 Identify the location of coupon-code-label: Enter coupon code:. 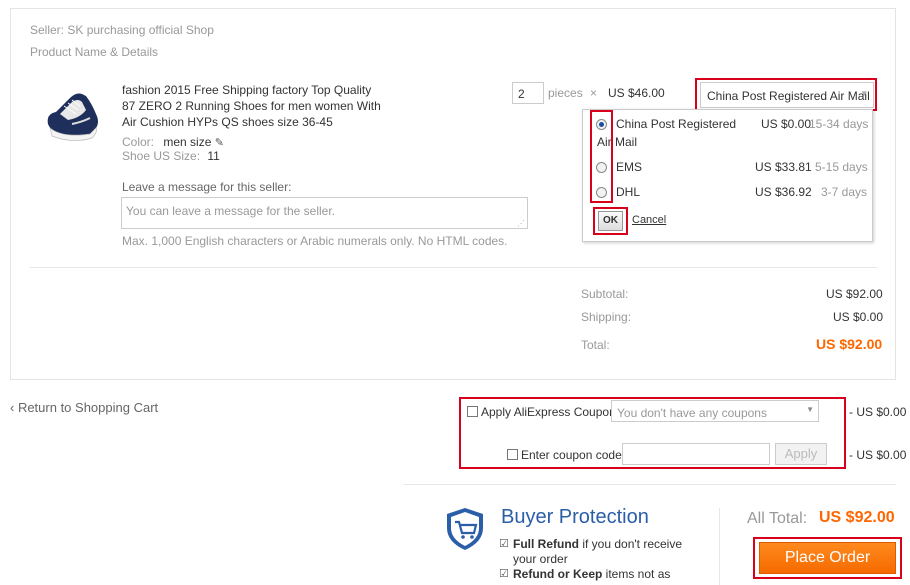
(573, 455).